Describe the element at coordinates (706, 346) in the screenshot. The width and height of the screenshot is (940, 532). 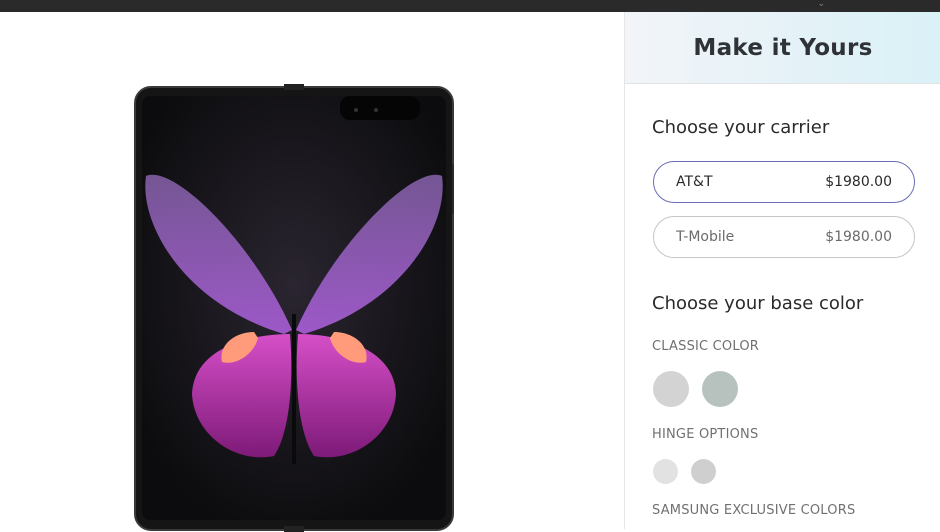
I see `classic-color-label: CLASSIC COLOR` at that location.